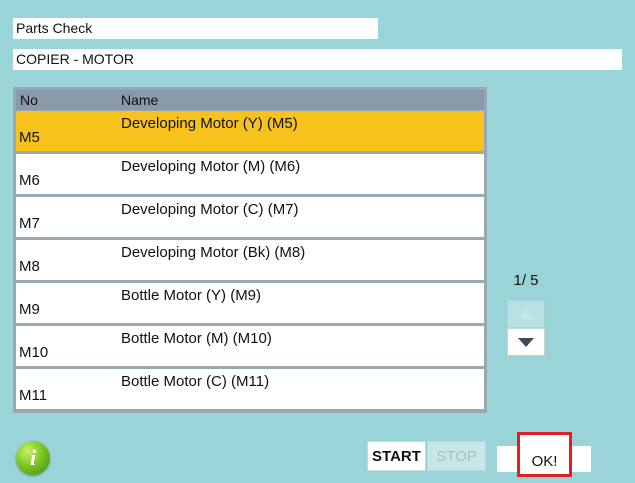 The image size is (635, 483). I want to click on table-row: M11 Bottle Motor (C) (M11), so click(250, 389).